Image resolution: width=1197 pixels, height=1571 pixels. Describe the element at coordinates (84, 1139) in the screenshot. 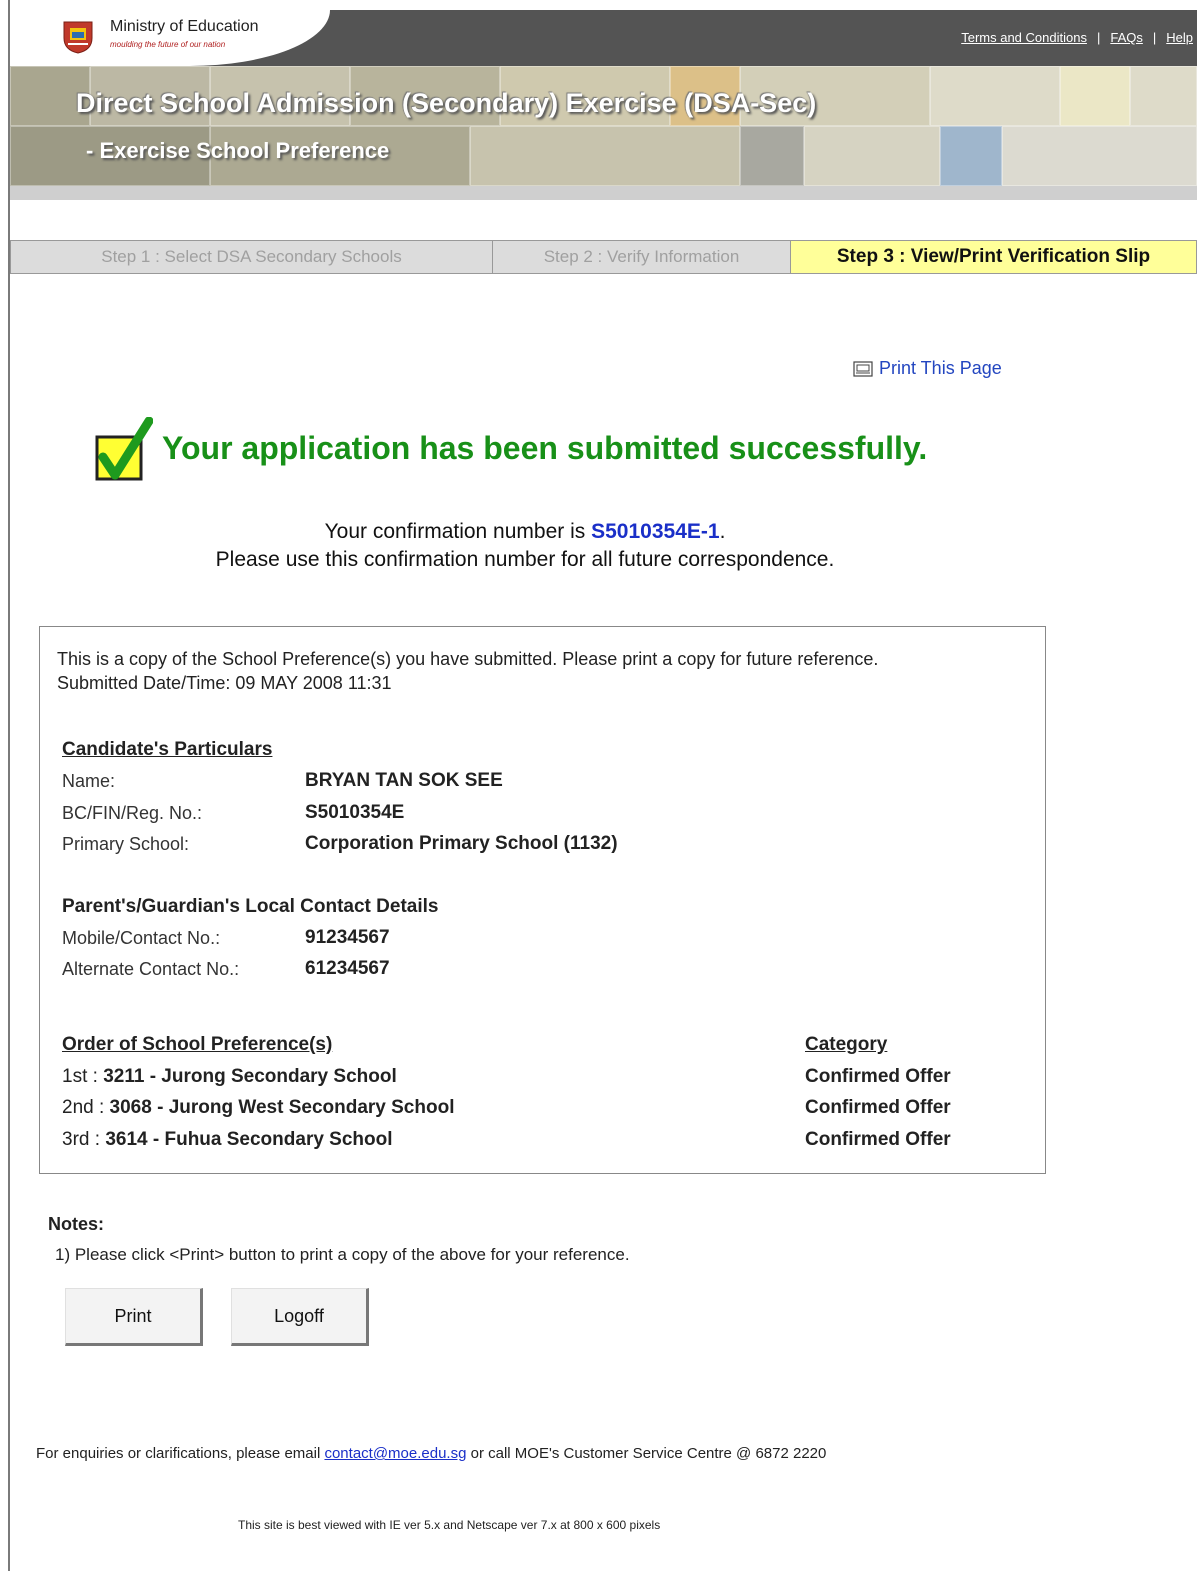

I see `preference-order: 3rd :` at that location.